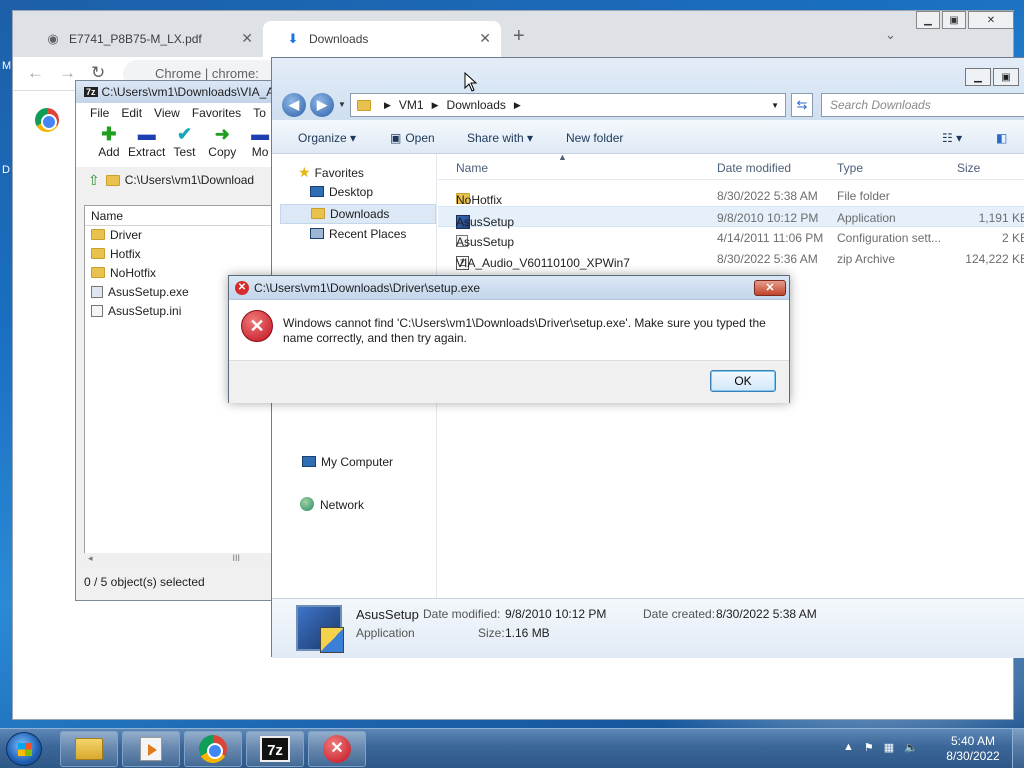  Describe the element at coordinates (770, 288) in the screenshot. I see `dialog-close-button: ✕` at that location.